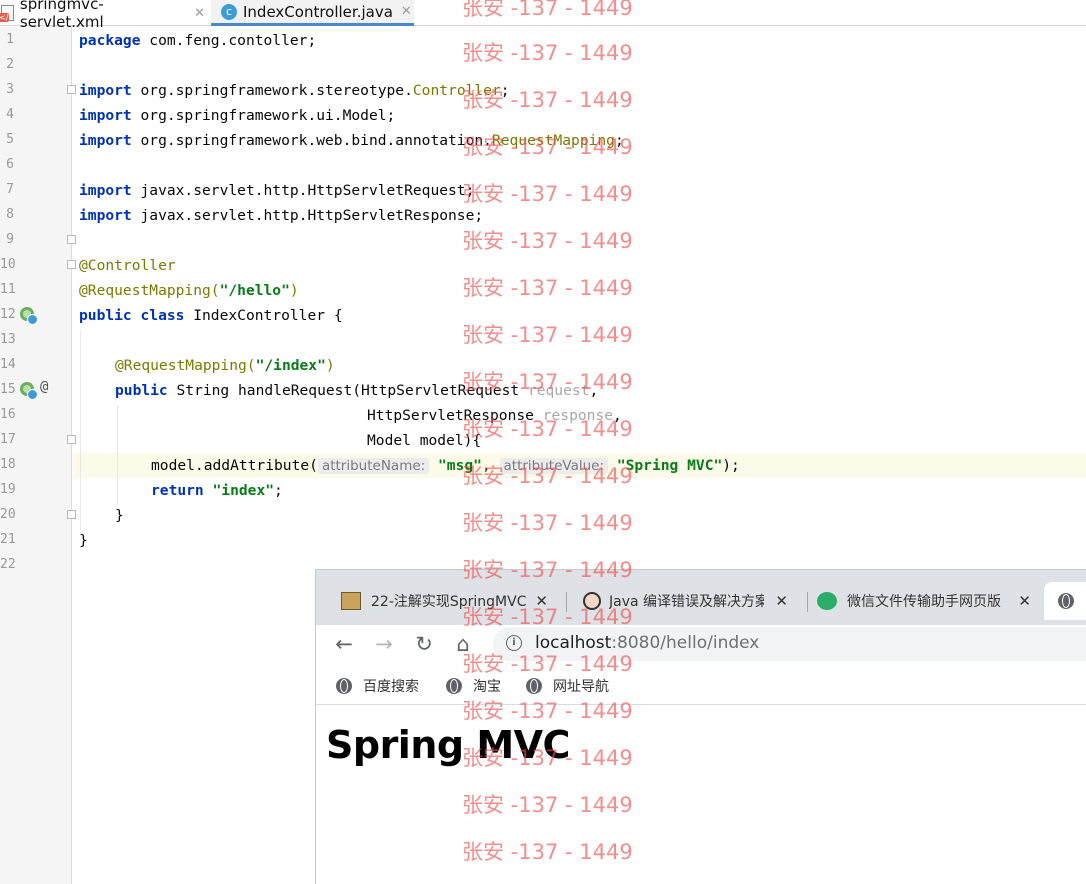 Image resolution: width=1086 pixels, height=884 pixels. What do you see at coordinates (318, 11) in the screenshot?
I see `tab-label: IndexController.java` at bounding box center [318, 11].